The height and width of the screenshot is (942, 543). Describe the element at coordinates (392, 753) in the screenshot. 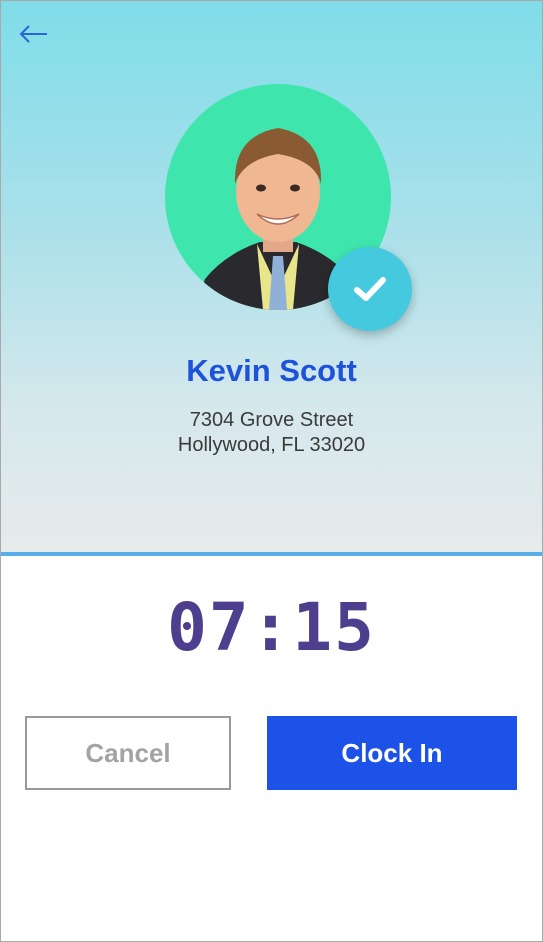

I see `clock-in-button: Clock In` at that location.